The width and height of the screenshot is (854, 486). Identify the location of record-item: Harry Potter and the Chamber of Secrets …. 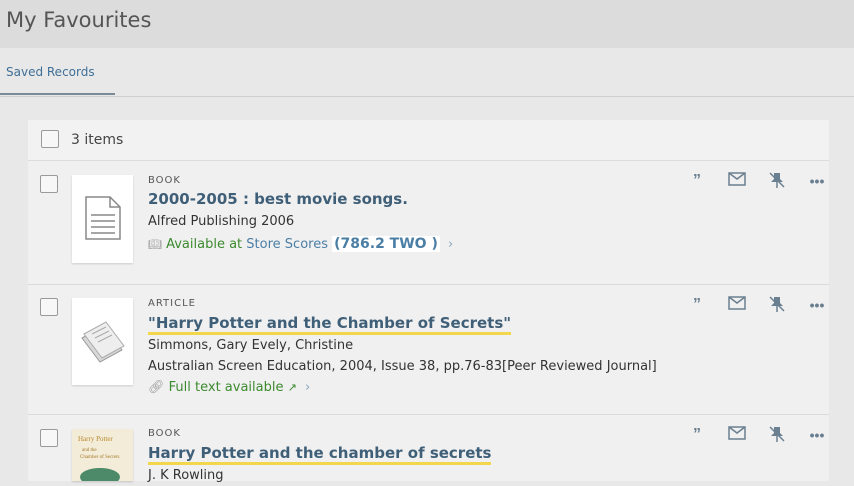
(428, 450).